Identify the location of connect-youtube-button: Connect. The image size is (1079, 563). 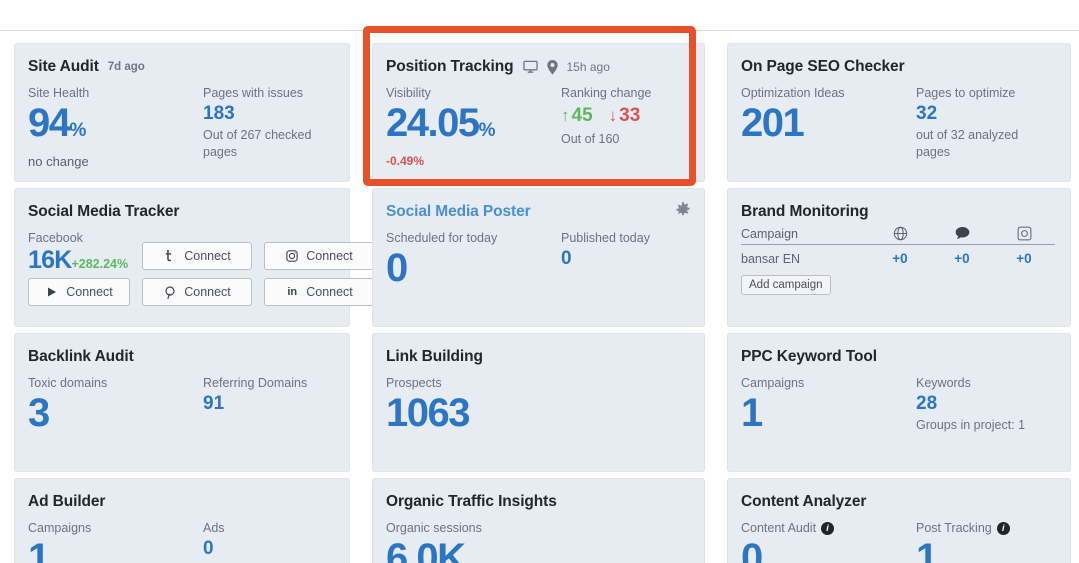
(79, 292).